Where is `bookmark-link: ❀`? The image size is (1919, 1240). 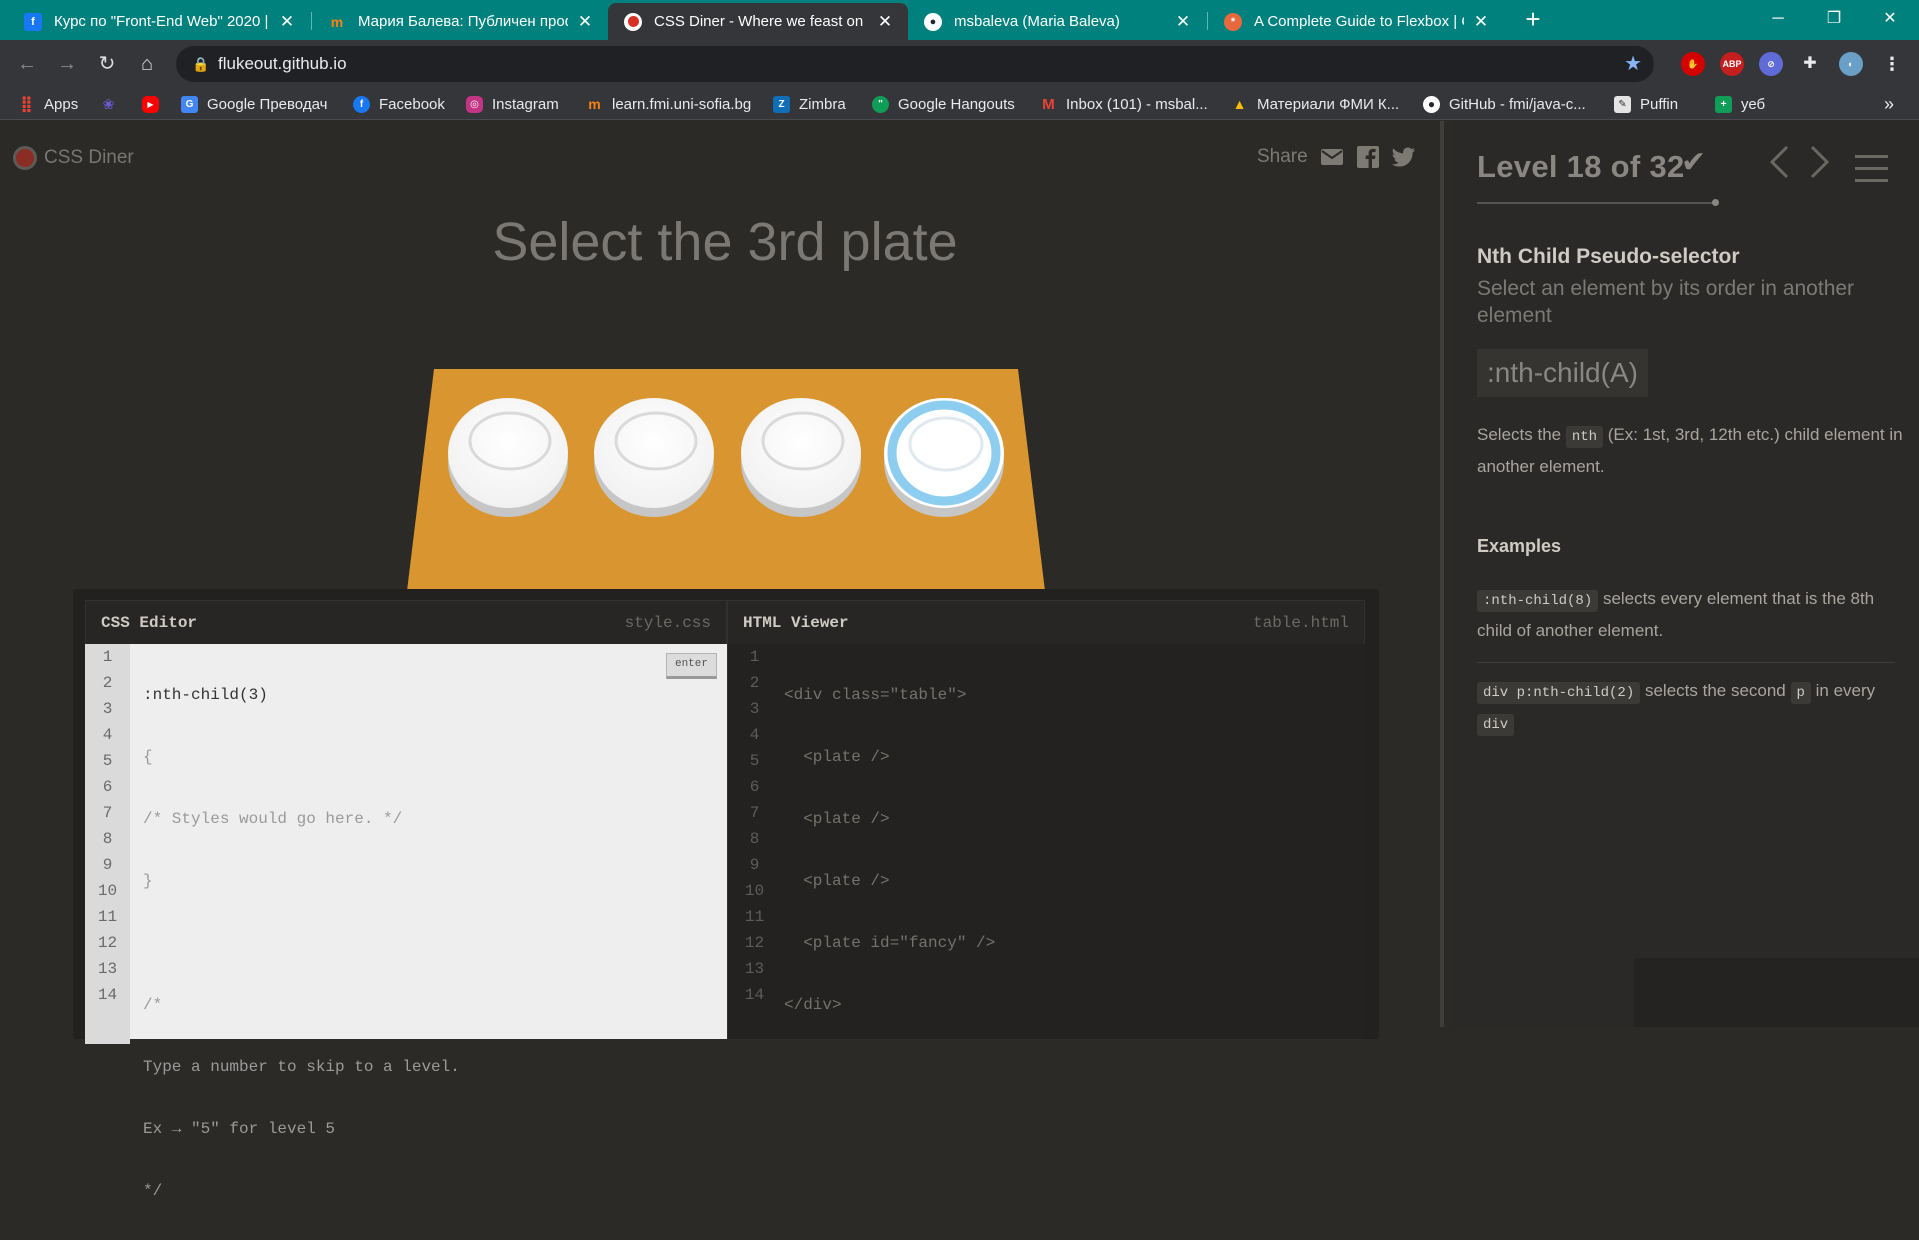 bookmark-link: ❀ is located at coordinates (113, 104).